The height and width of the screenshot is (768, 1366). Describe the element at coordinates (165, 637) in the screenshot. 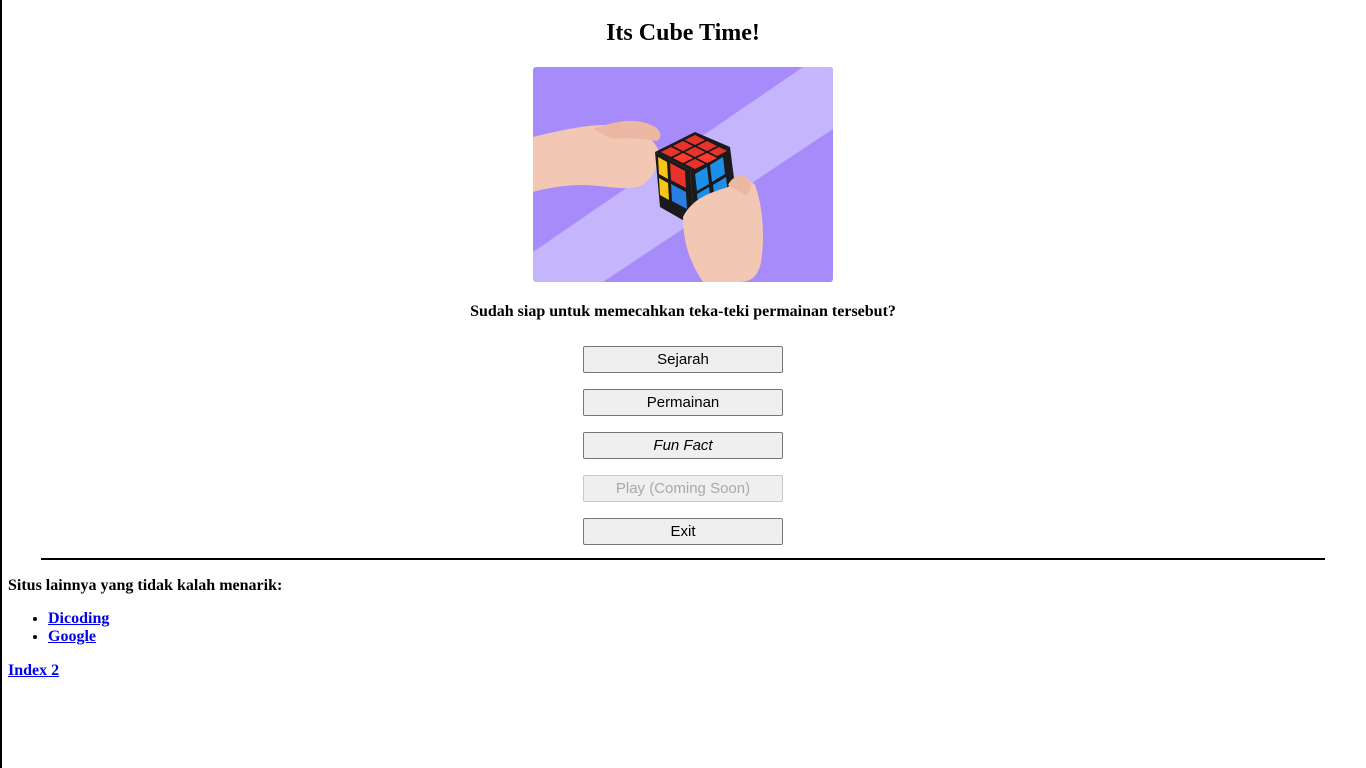

I see `list-item: Google` at that location.